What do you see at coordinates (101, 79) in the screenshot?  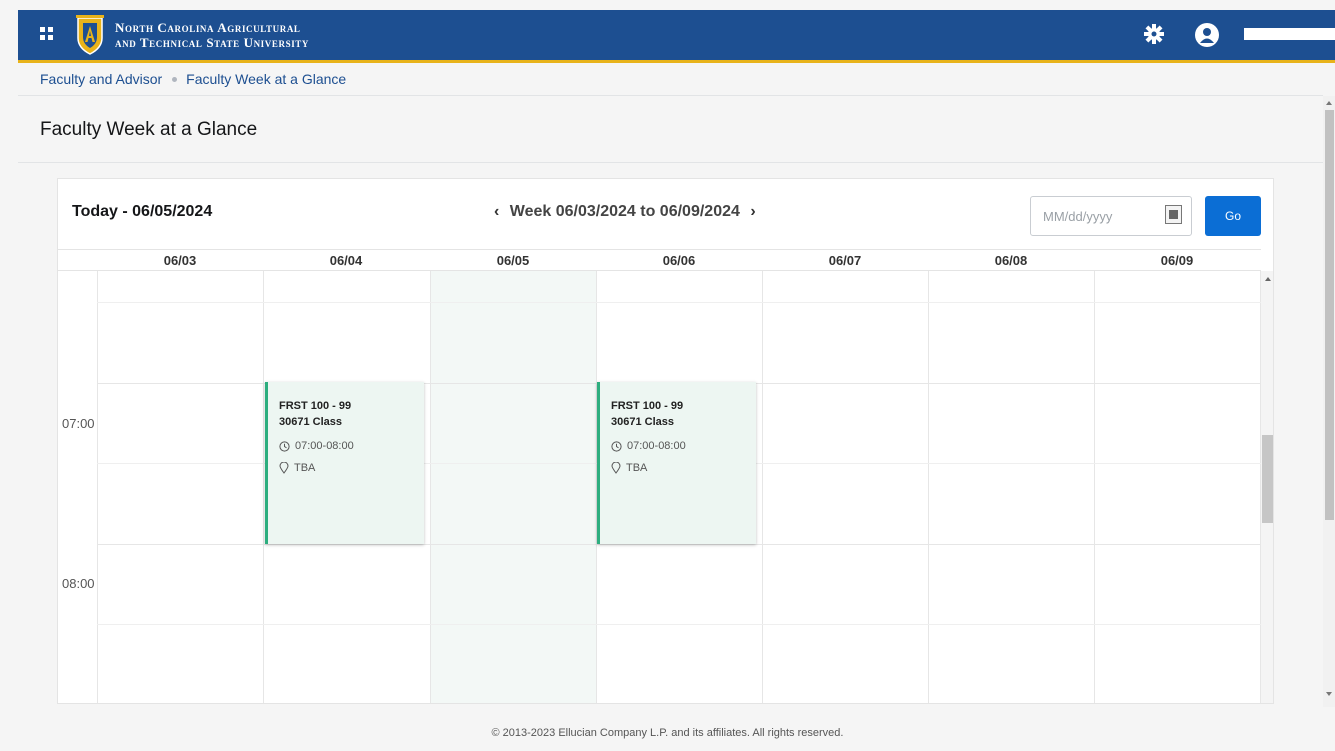 I see `breadcrumb-faculty-and-advisor: Faculty and Advisor` at bounding box center [101, 79].